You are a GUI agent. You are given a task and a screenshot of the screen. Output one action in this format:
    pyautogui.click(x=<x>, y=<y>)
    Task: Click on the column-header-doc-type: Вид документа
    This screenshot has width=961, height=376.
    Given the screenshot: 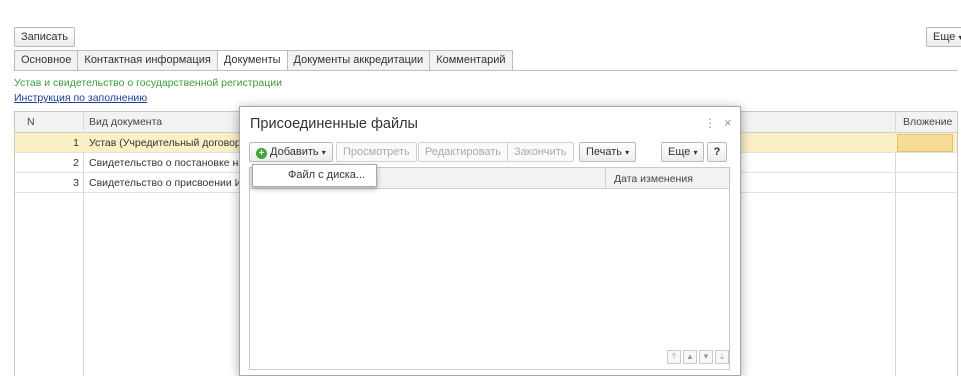 What is the action you would take?
    pyautogui.click(x=125, y=122)
    